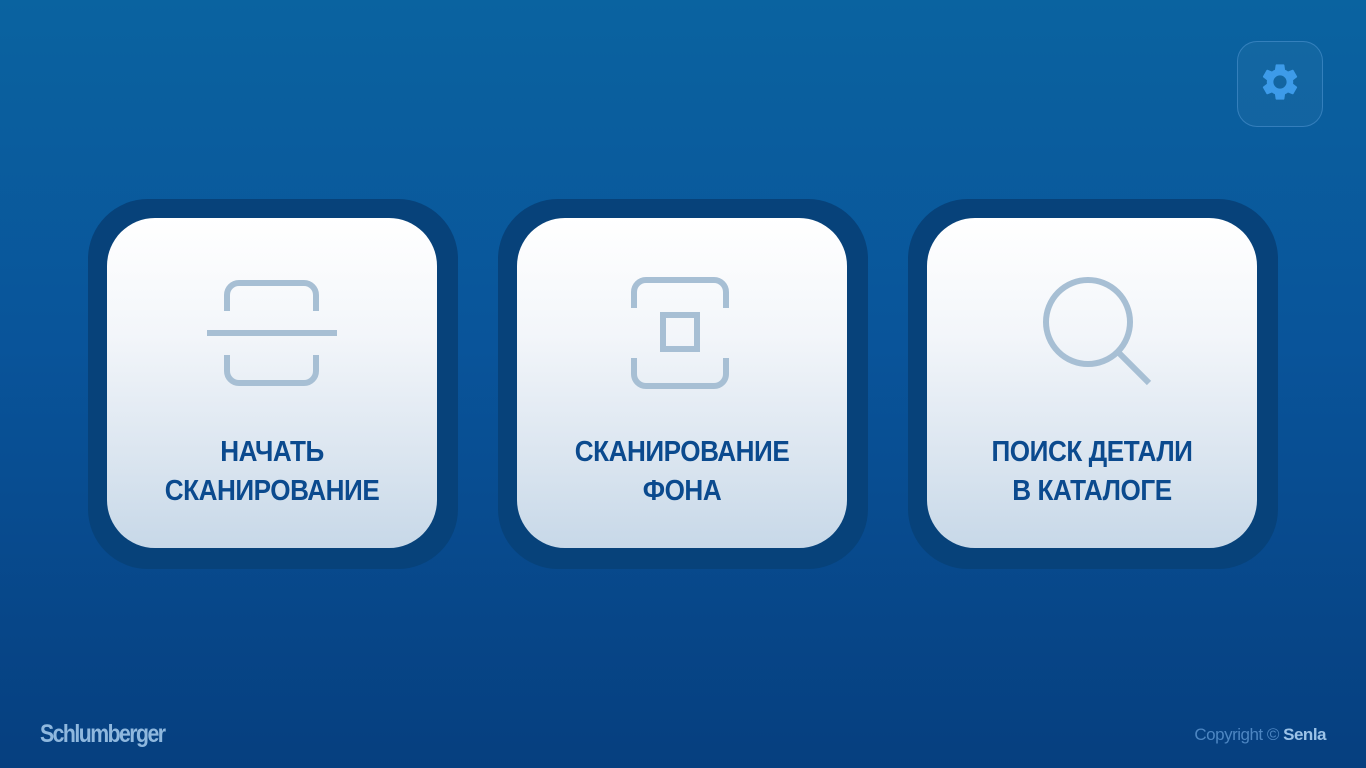 The height and width of the screenshot is (768, 1366). What do you see at coordinates (682, 452) in the screenshot?
I see `tile-label-line1: СКАНИРОВАНИЕ` at bounding box center [682, 452].